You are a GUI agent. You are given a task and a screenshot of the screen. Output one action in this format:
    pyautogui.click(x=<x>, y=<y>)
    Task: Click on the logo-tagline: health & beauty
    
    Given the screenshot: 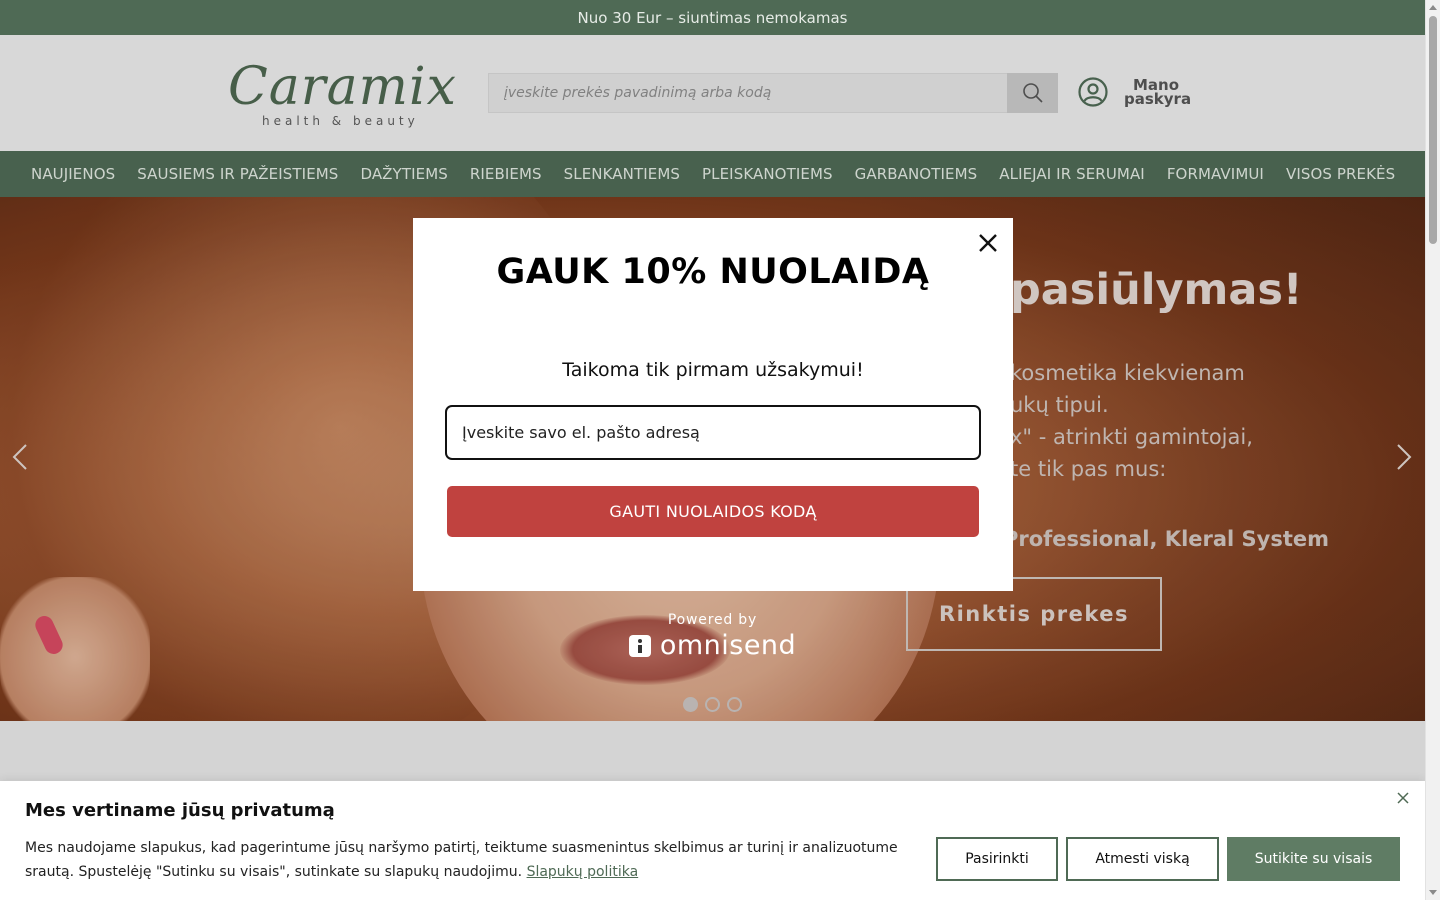 What is the action you would take?
    pyautogui.click(x=340, y=121)
    